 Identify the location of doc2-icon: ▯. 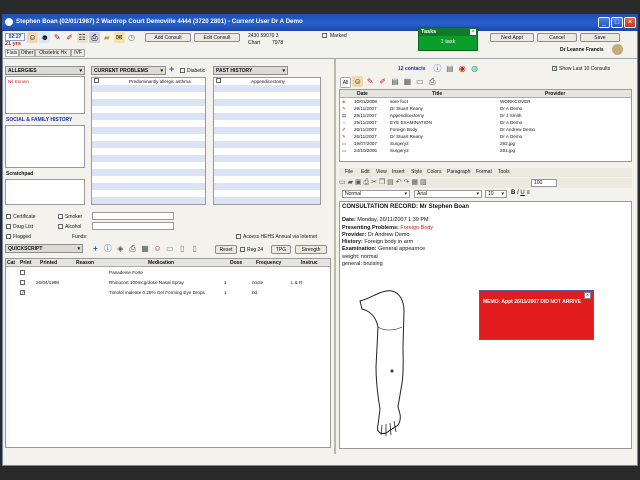
(182, 248).